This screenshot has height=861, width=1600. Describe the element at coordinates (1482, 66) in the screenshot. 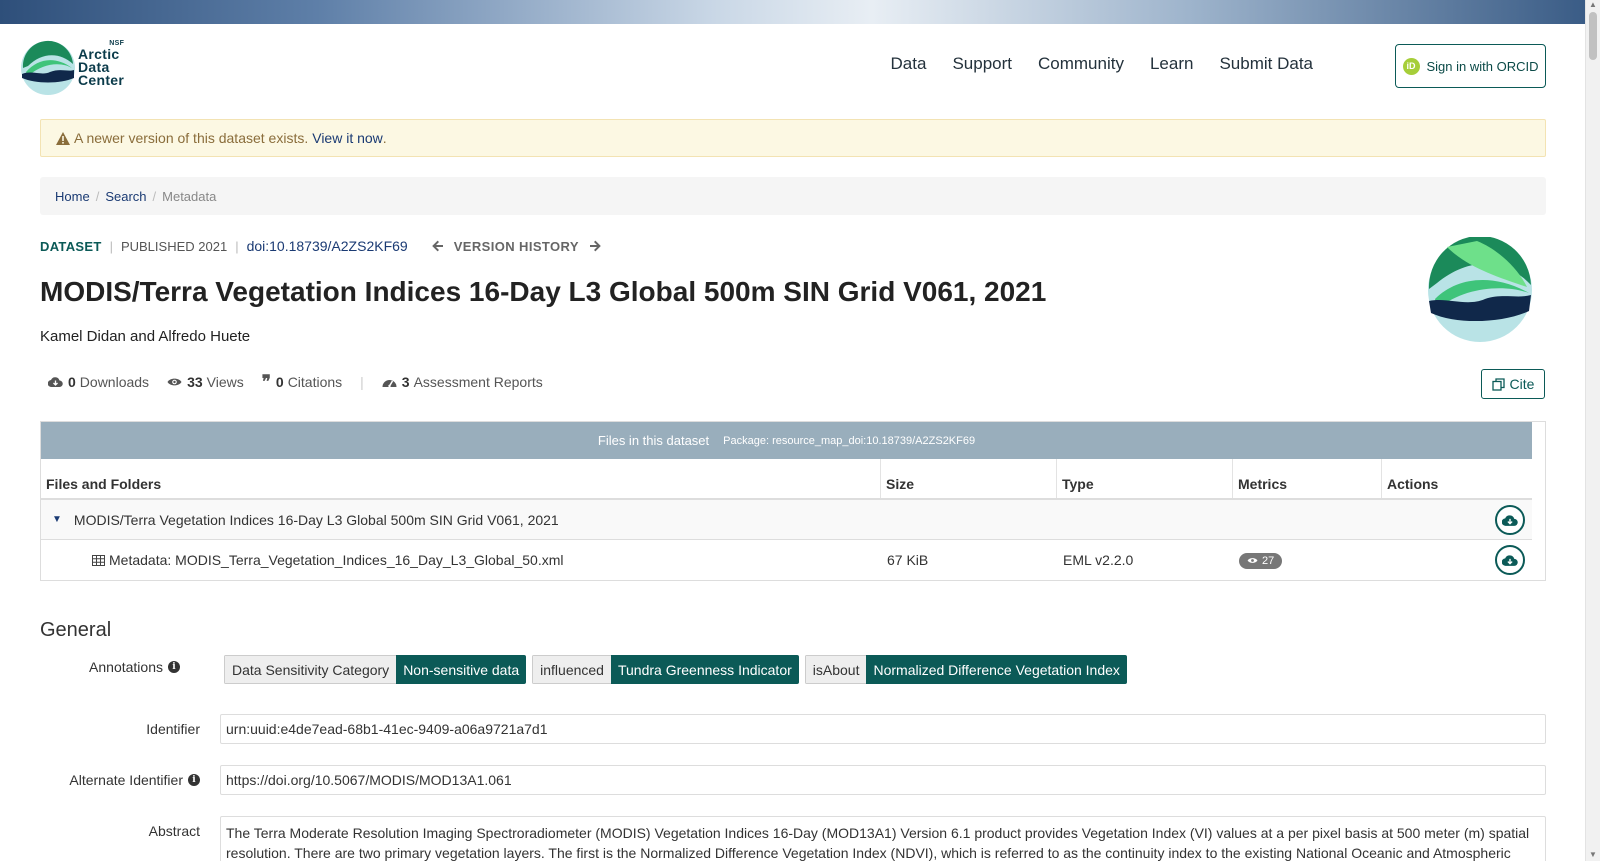

I see `orcid-button-label: Sign in with ORCID` at that location.